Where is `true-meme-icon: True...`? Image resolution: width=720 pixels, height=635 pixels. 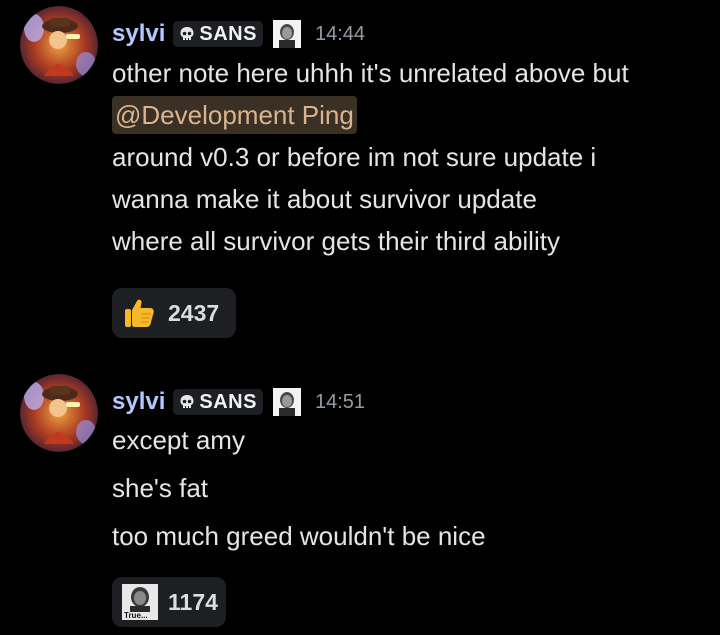 true-meme-icon: True... is located at coordinates (140, 602).